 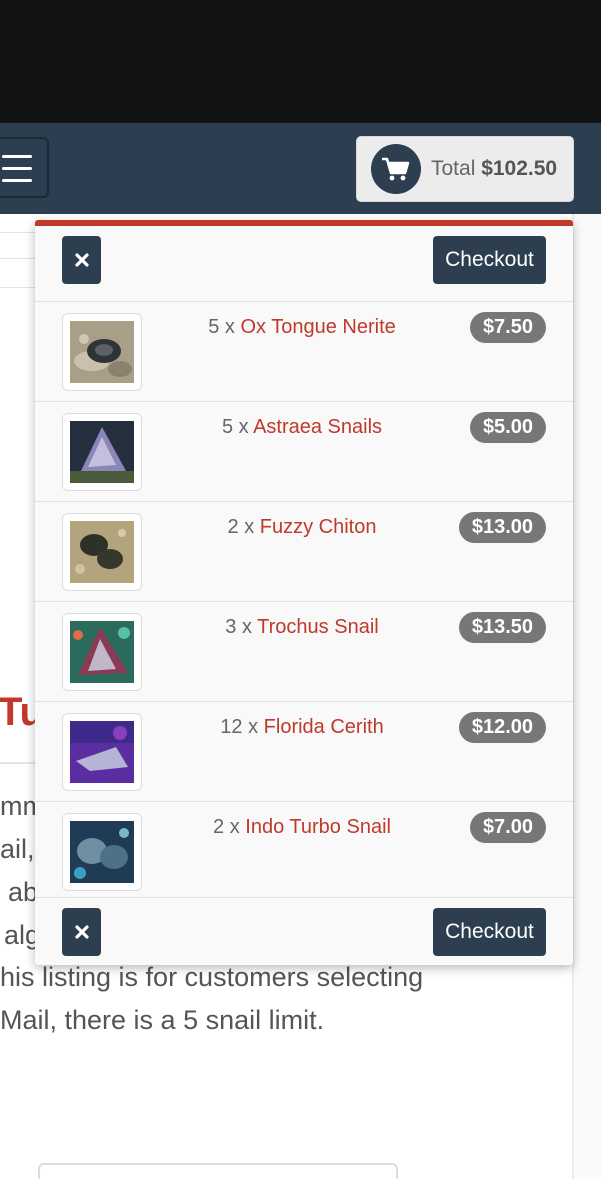 What do you see at coordinates (17, 156) in the screenshot?
I see `hamburger-menu-icon` at bounding box center [17, 156].